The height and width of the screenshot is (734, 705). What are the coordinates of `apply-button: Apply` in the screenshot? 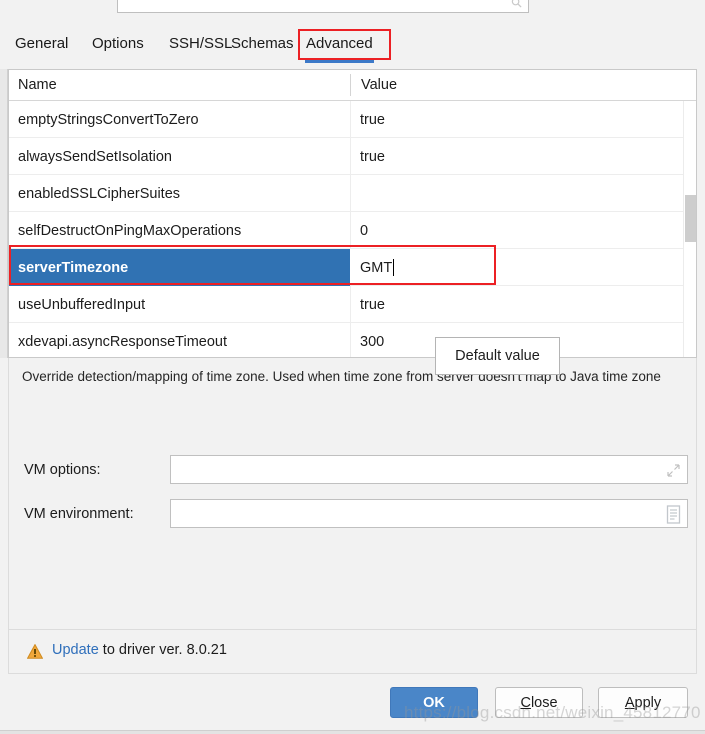 It's located at (643, 702).